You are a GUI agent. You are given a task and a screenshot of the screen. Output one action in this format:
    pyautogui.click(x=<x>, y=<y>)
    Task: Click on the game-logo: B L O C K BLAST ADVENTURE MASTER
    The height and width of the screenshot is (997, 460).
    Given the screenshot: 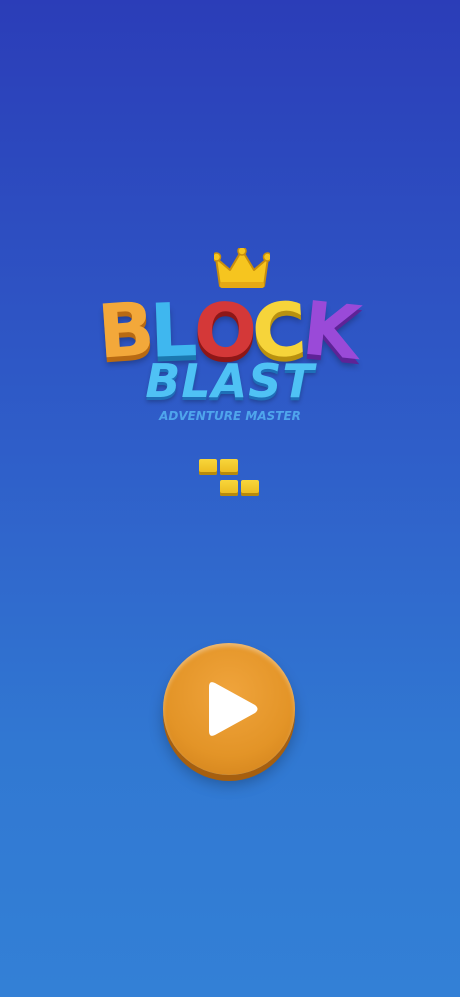 What is the action you would take?
    pyautogui.click(x=230, y=343)
    